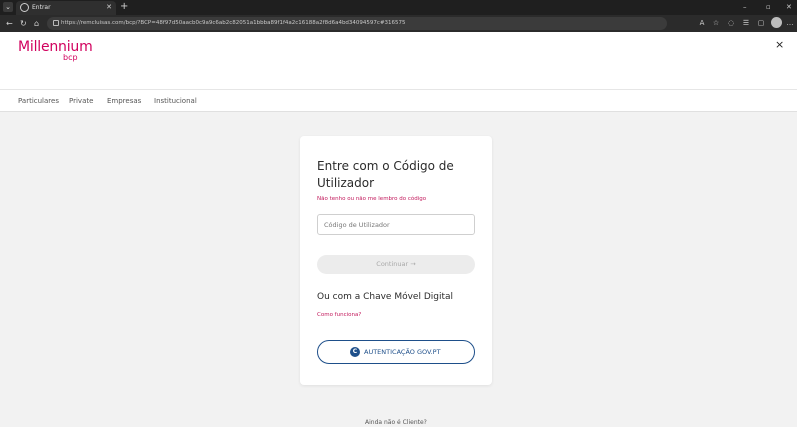  I want to click on page-title: Entre com o Código de Utilizador, so click(385, 174).